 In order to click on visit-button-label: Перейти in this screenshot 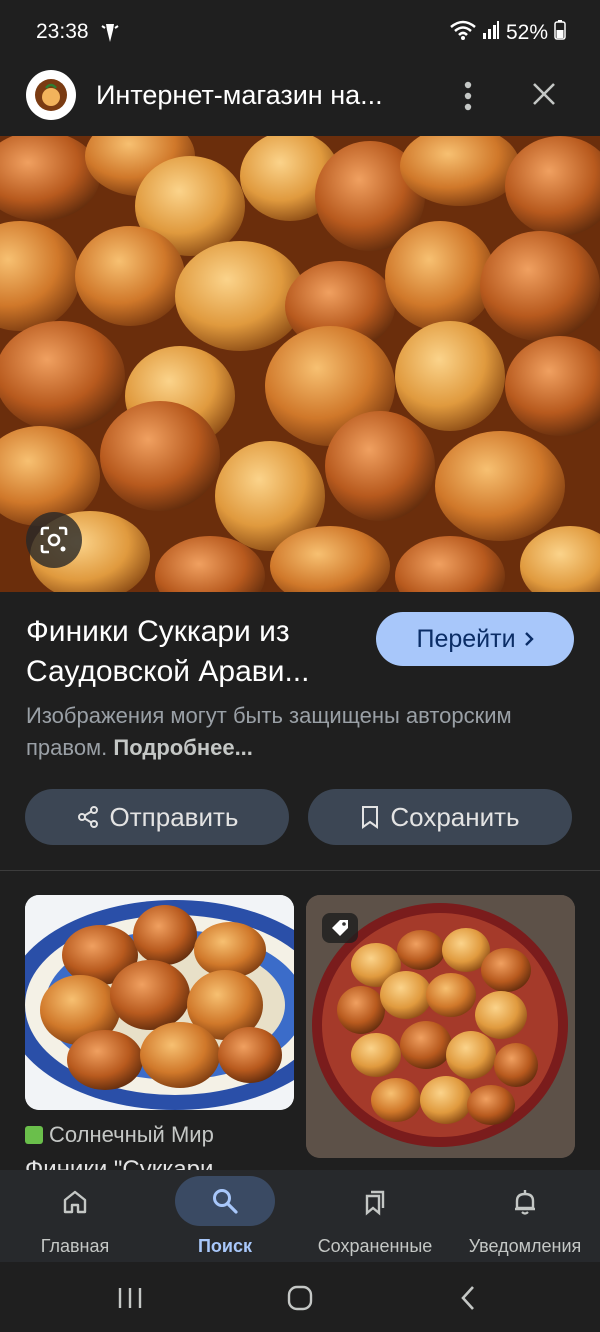, I will do `click(466, 638)`.